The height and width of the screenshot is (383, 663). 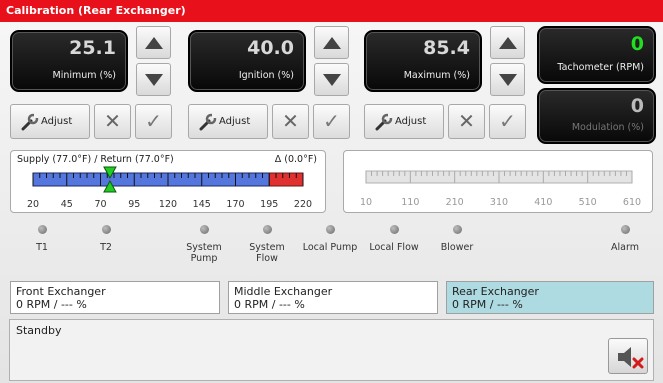 I want to click on front-exchanger-name: Front Exchanger, so click(x=61, y=291).